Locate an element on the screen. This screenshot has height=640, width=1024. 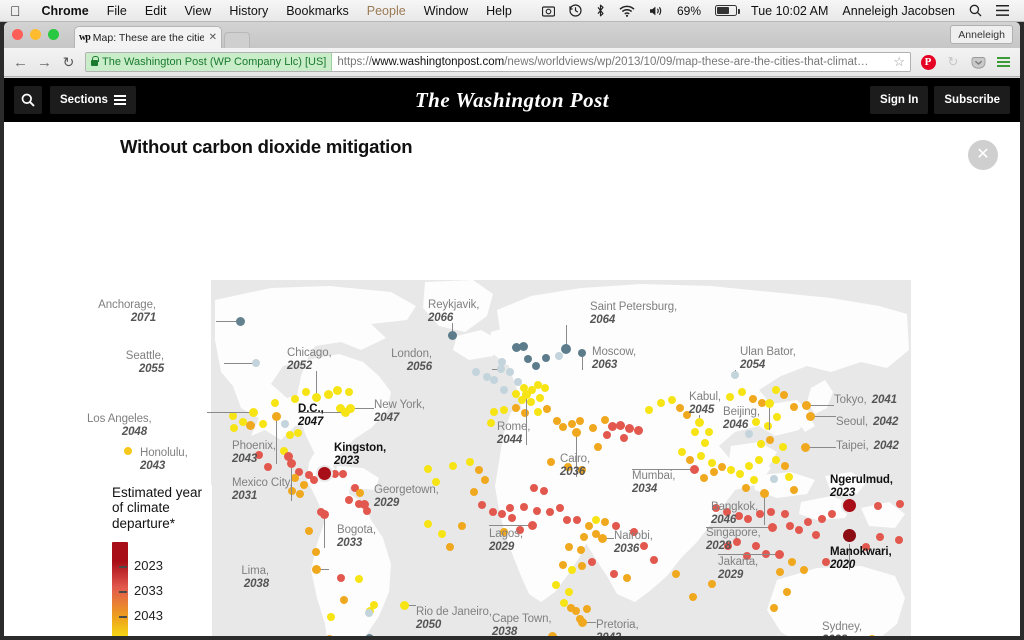
menu-bar-username: Anneleigh Jacobsen is located at coordinates (898, 11).